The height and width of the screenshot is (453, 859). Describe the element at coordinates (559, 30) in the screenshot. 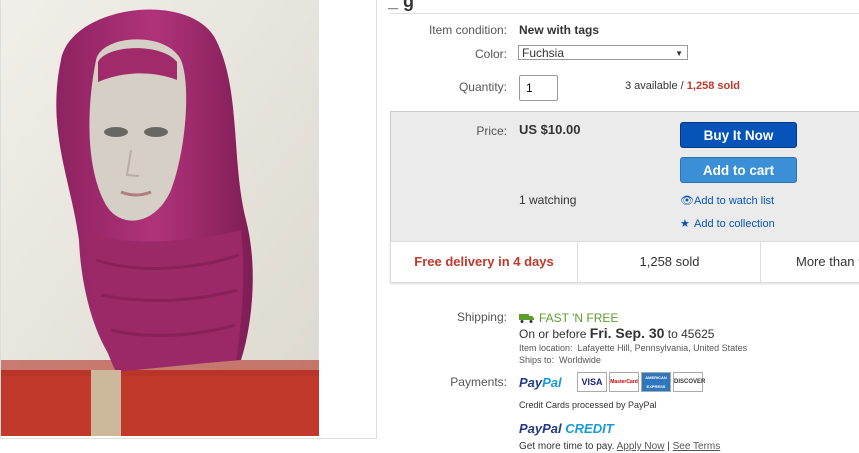

I see `condition-value: New with tags` at that location.